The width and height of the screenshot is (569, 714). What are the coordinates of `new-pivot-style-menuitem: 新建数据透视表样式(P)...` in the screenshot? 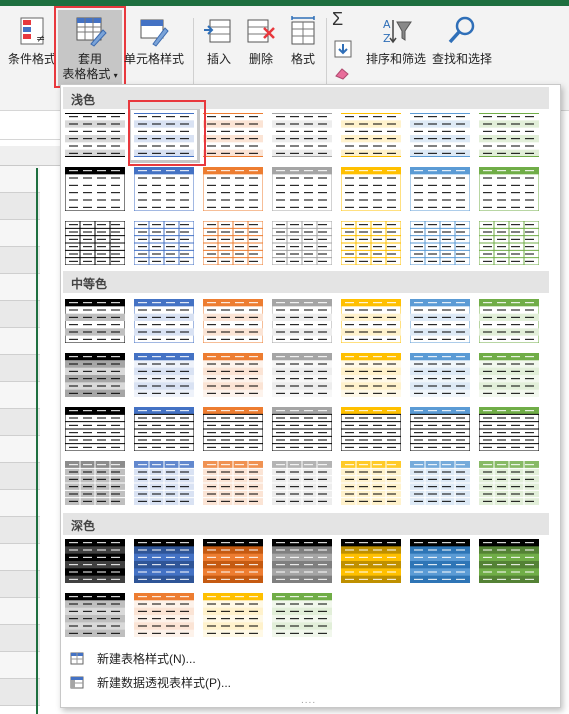 It's located at (305, 682).